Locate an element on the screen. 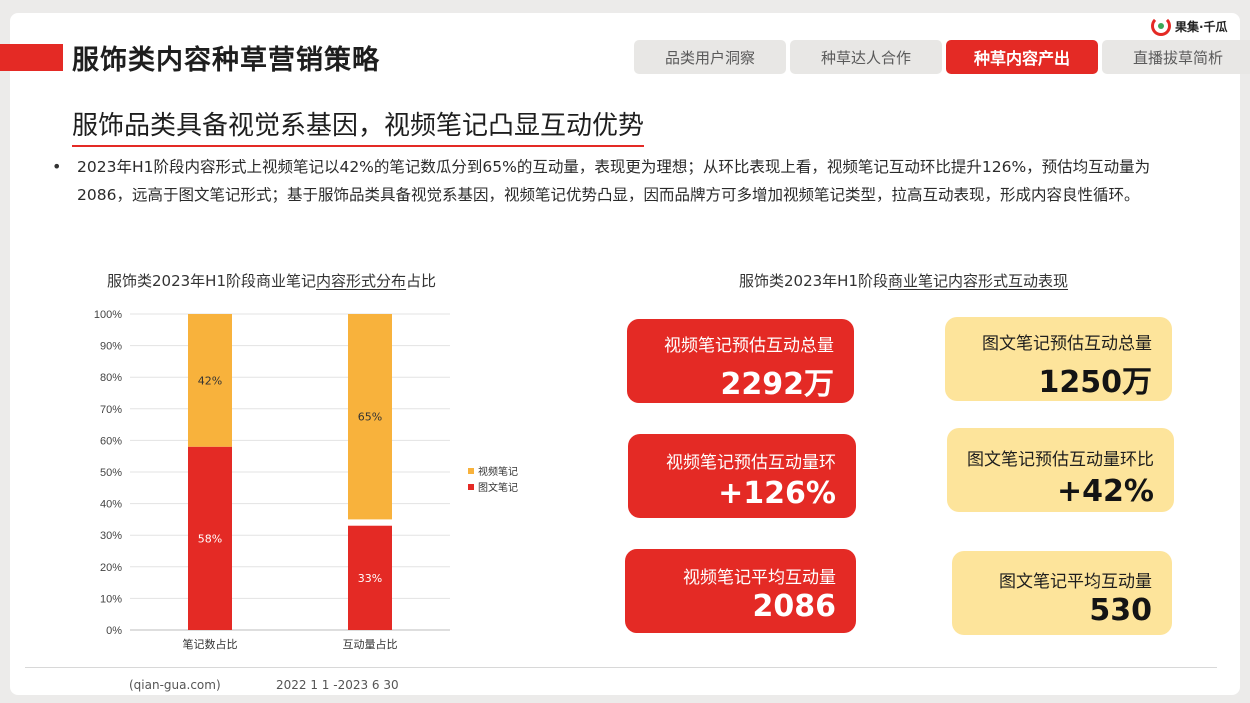  card-video-mom: 视频笔记预估互动量环 +126% is located at coordinates (742, 476).